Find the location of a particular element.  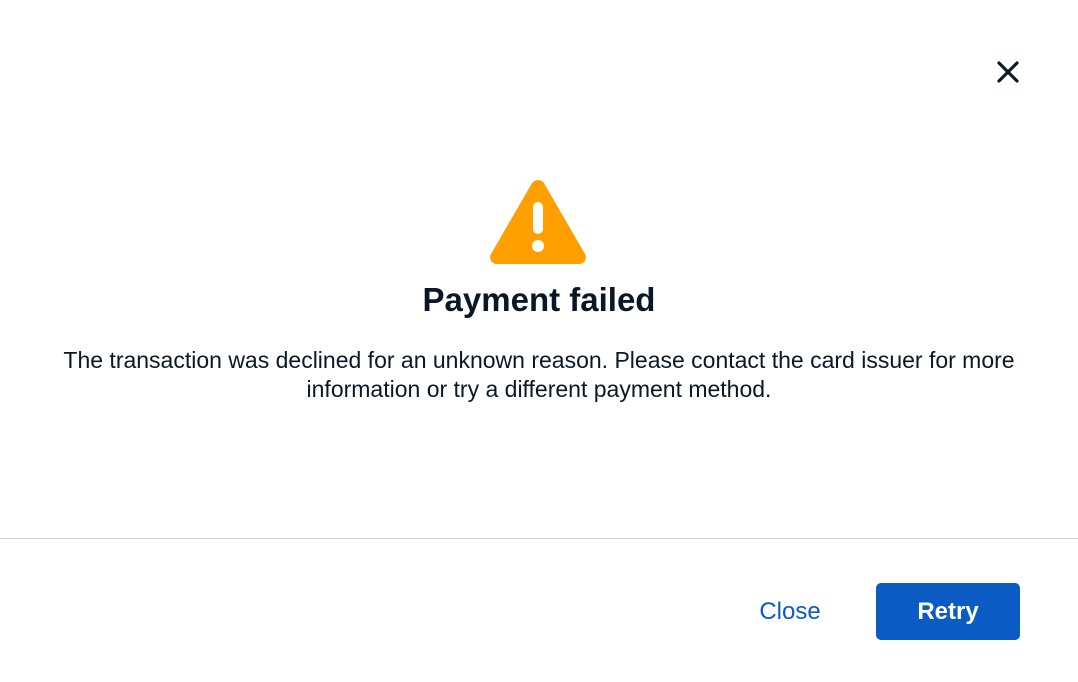

retry-button: Retry is located at coordinates (948, 611).